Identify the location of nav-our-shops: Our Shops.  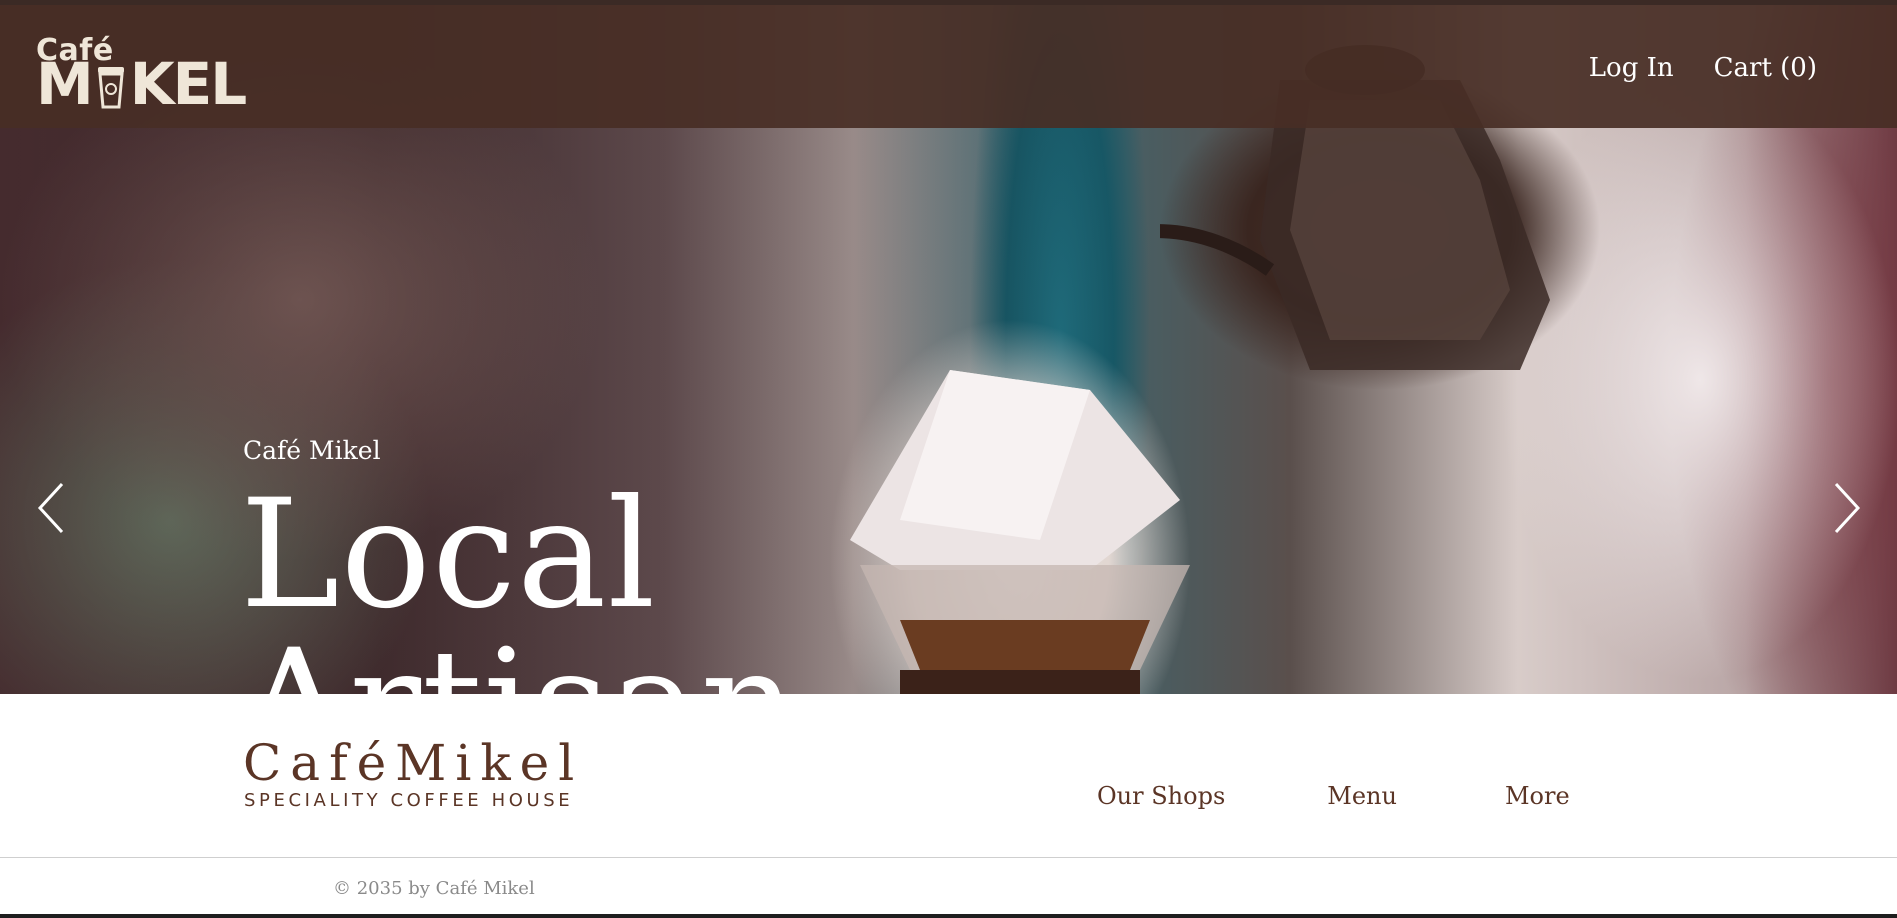
(1161, 796).